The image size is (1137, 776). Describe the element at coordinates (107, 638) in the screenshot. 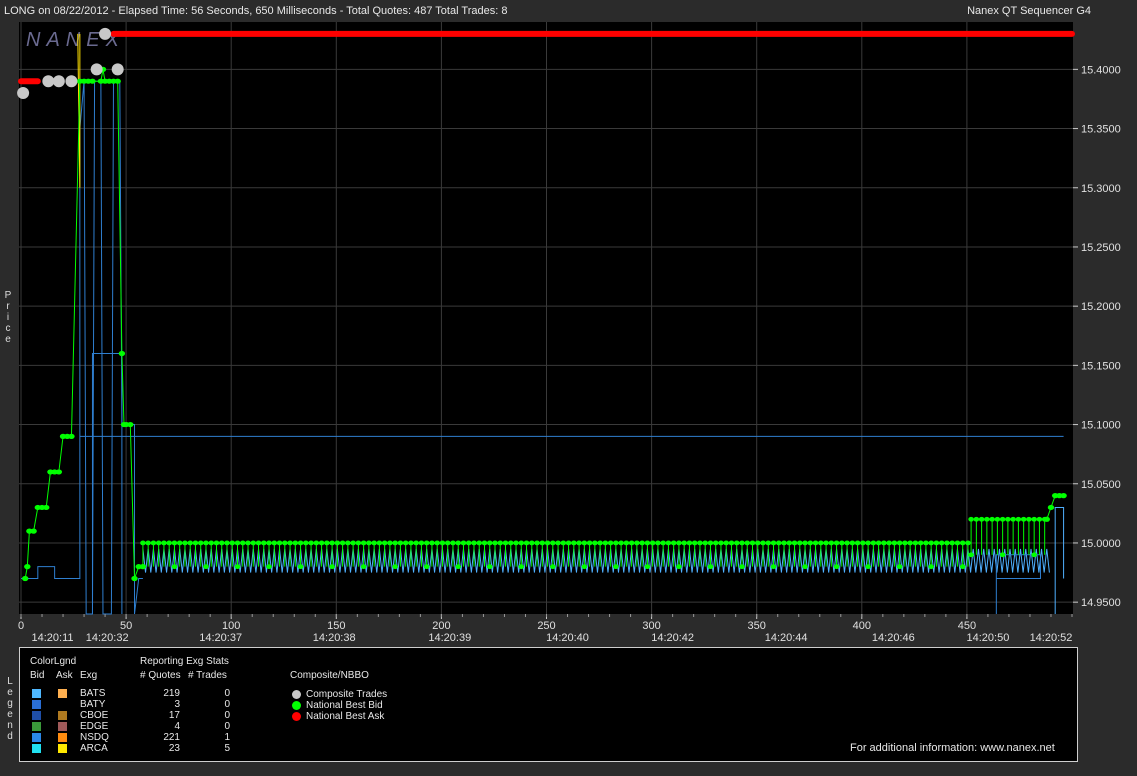

I see `time-label: 14:20:32` at that location.